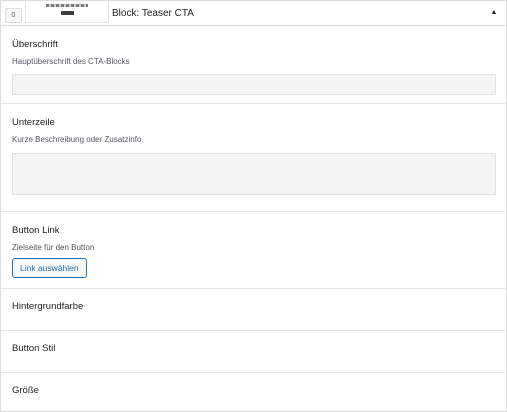  What do you see at coordinates (254, 84) in the screenshot?
I see `ueberschrift-input` at bounding box center [254, 84].